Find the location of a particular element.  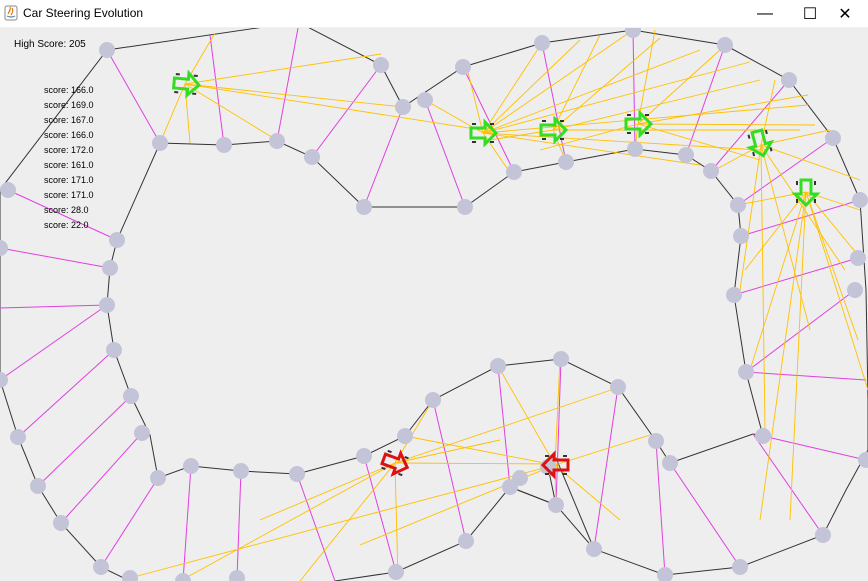

close-button: ✕ is located at coordinates (845, 13).